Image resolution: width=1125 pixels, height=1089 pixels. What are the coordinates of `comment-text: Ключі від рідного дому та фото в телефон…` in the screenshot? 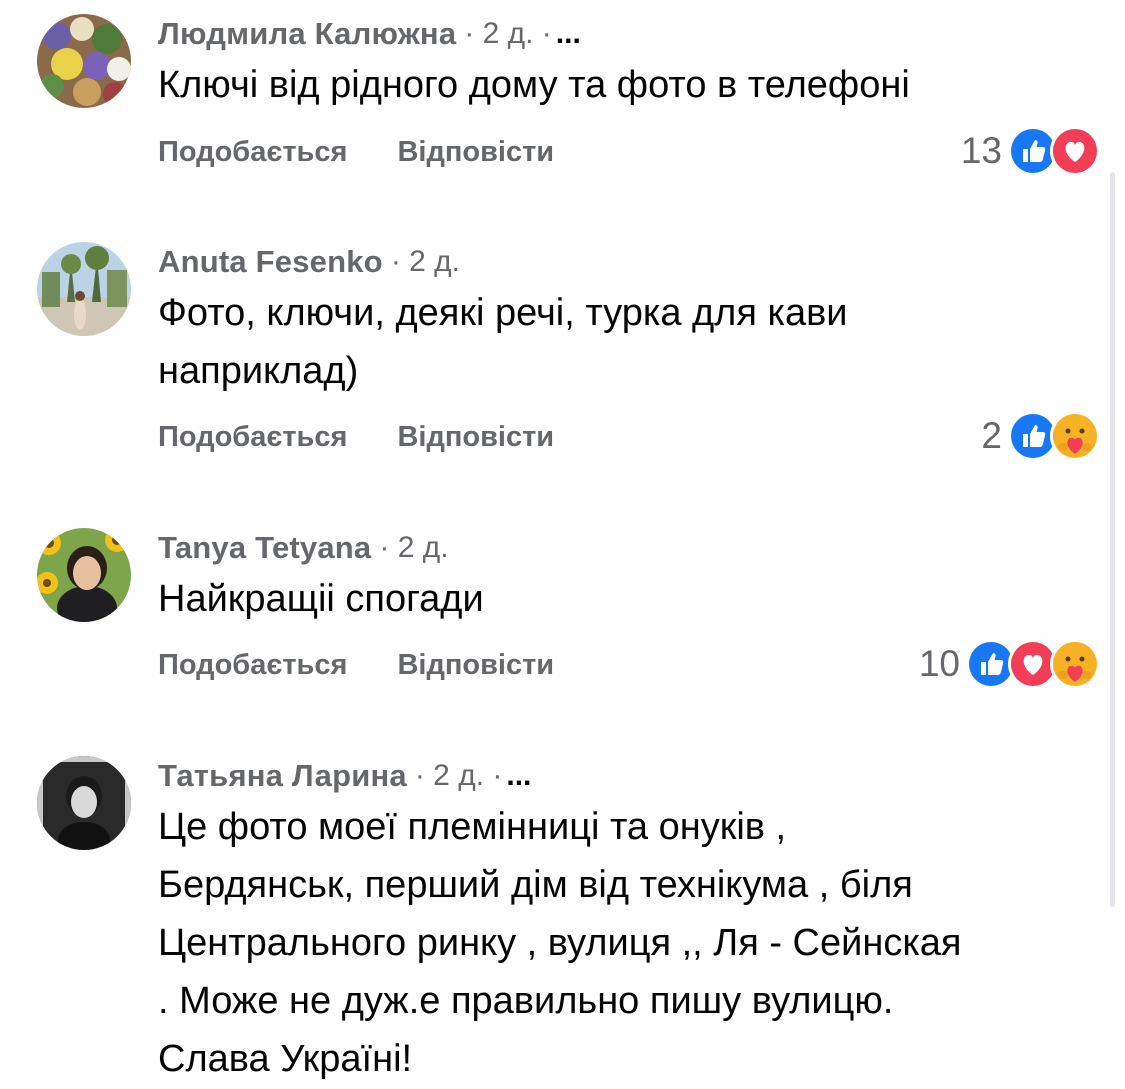 It's located at (534, 85).